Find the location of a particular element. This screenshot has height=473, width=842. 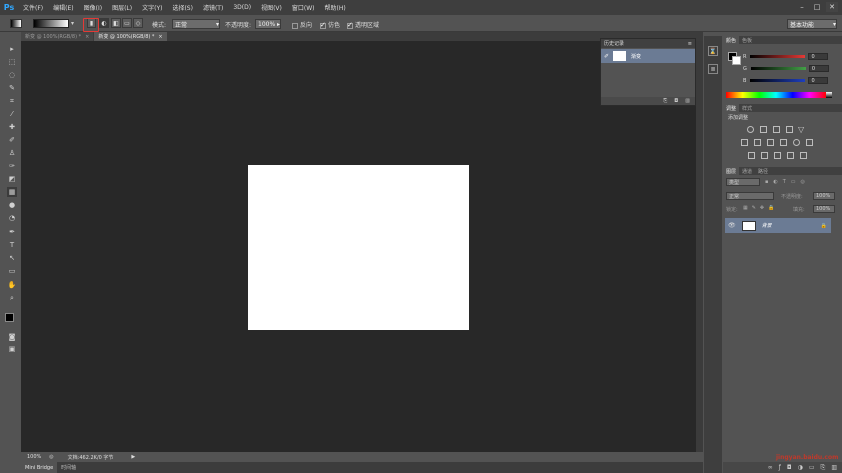

hue-saturation-icon is located at coordinates (744, 142).